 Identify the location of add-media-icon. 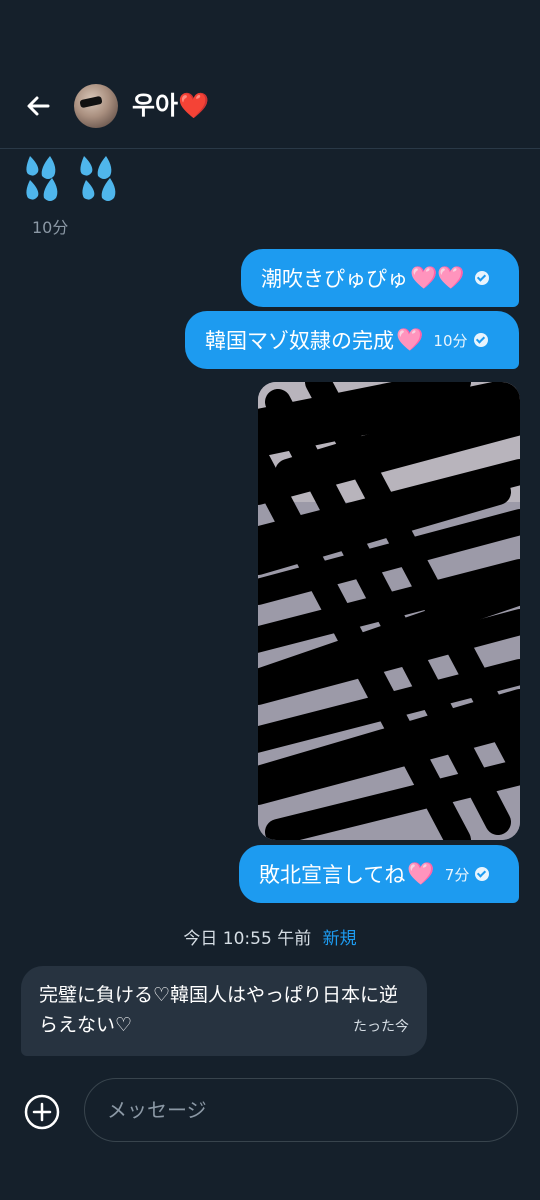
(42, 1112).